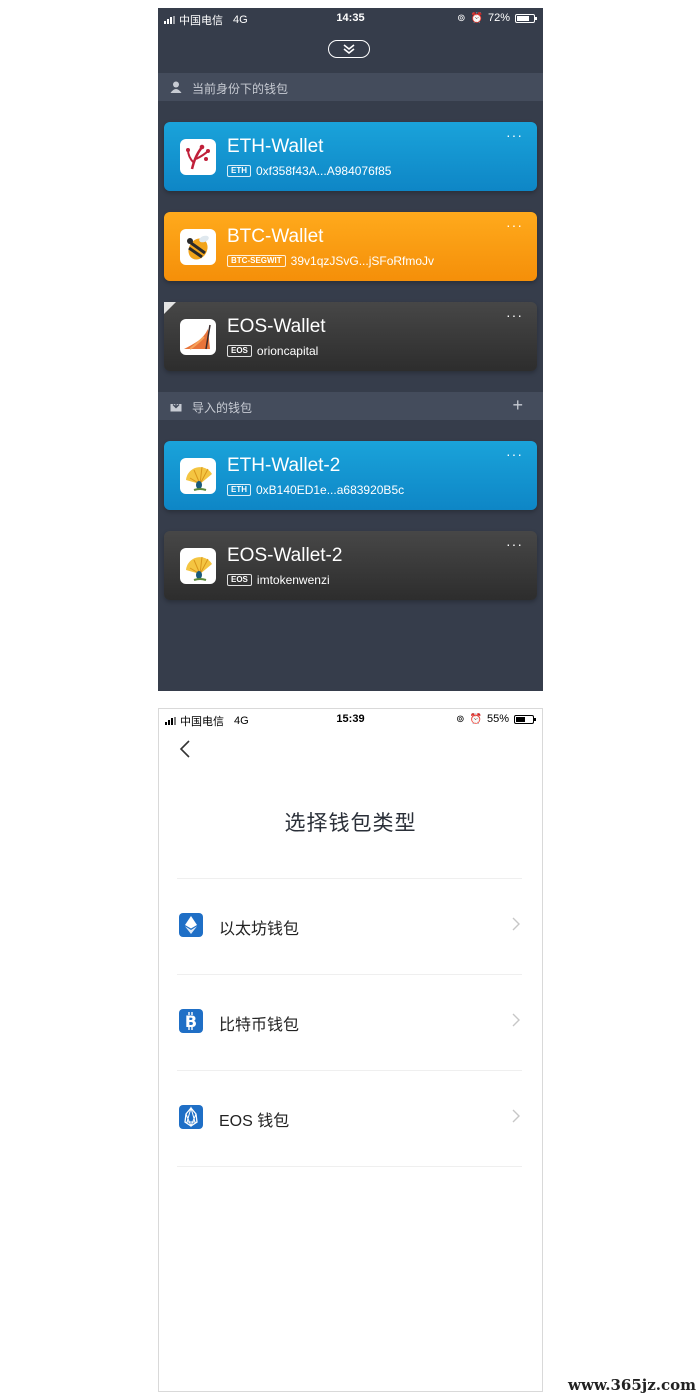  What do you see at coordinates (324, 171) in the screenshot?
I see `wallet-address: 0xf358f43A...A984076f85` at bounding box center [324, 171].